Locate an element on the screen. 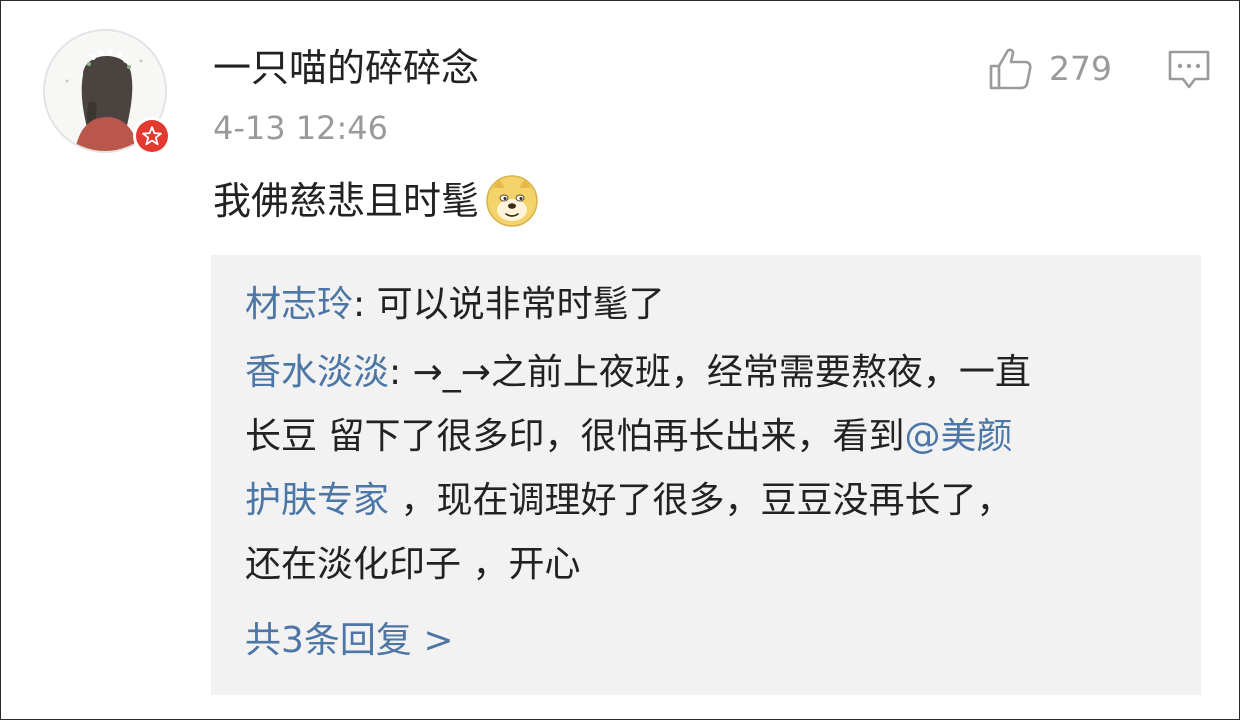  reply-username: 材志玲 is located at coordinates (299, 304).